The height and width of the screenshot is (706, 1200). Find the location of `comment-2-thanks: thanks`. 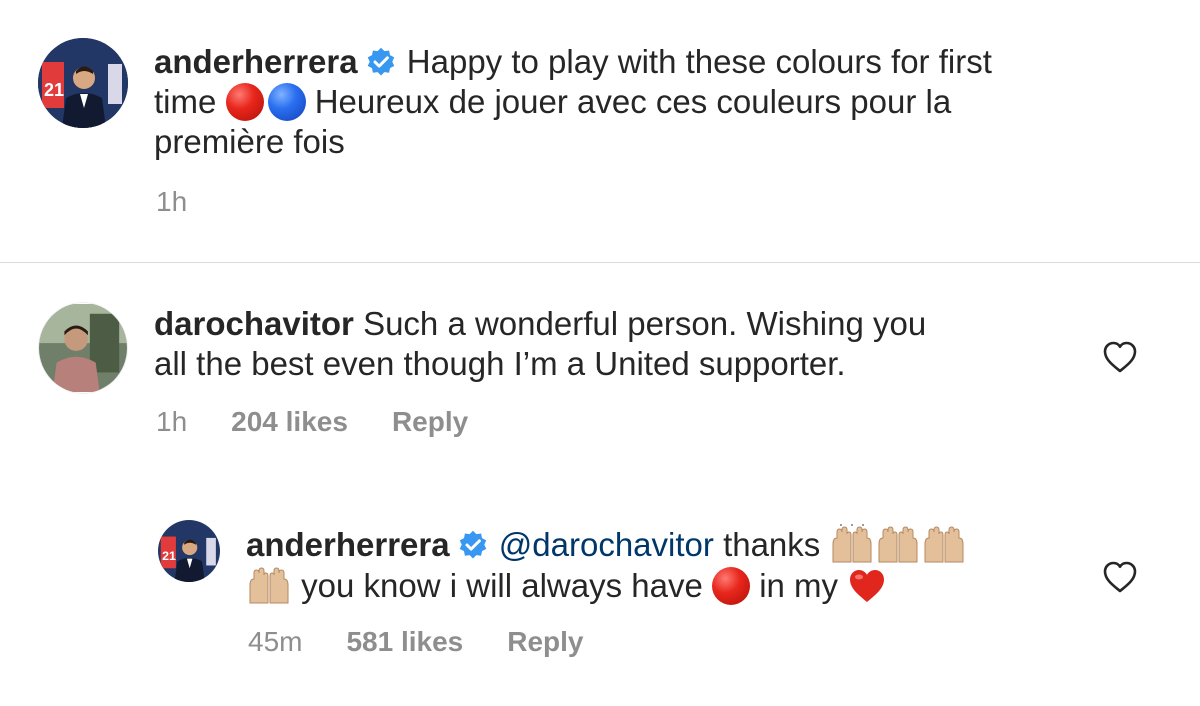

comment-2-thanks: thanks is located at coordinates (772, 544).